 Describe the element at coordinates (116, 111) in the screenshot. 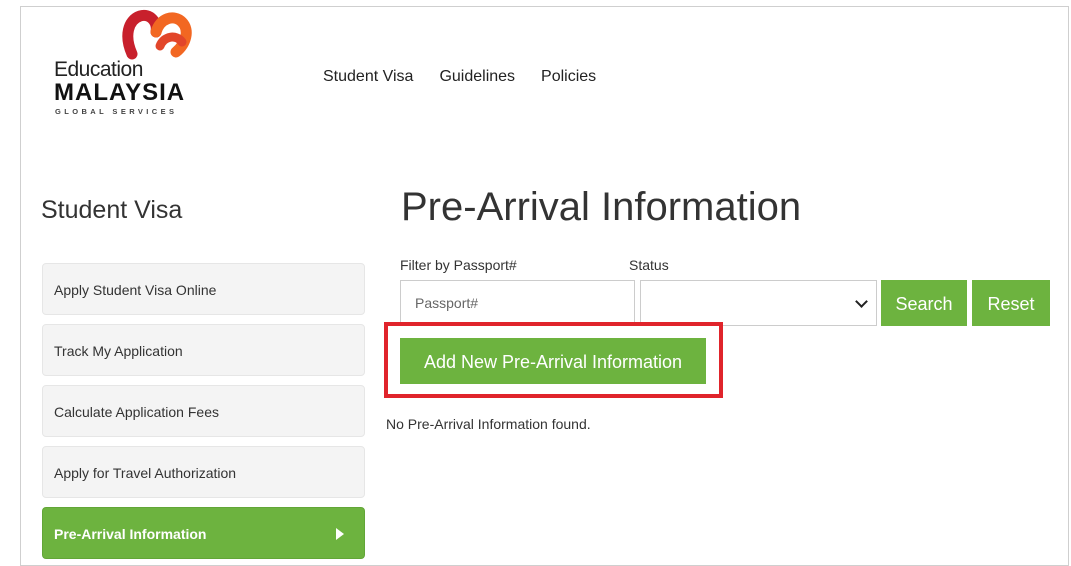

I see `logo-text-global-services: GLOBAL SERVICES` at that location.